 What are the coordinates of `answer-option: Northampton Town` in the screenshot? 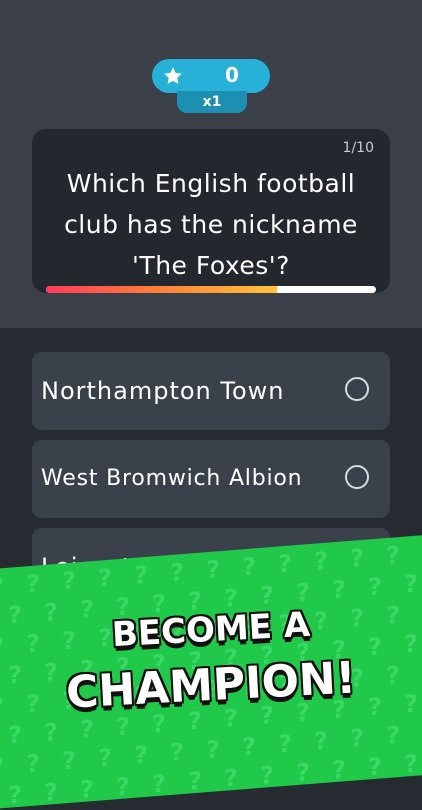 It's located at (211, 391).